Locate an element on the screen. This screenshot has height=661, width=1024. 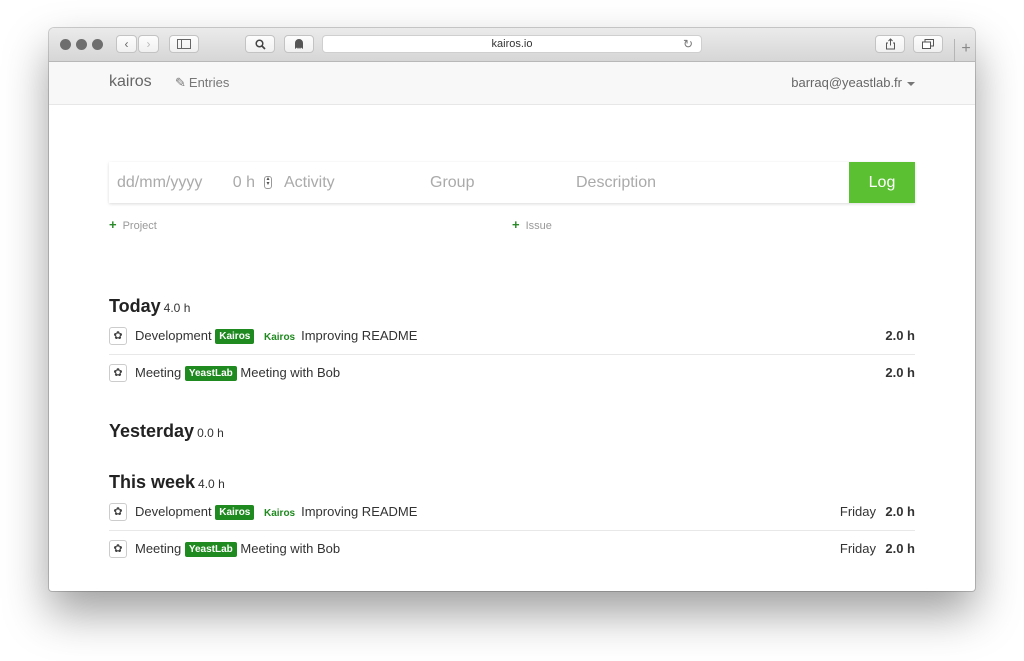
log-entry-form: ▴▾ Log is located at coordinates (512, 182).